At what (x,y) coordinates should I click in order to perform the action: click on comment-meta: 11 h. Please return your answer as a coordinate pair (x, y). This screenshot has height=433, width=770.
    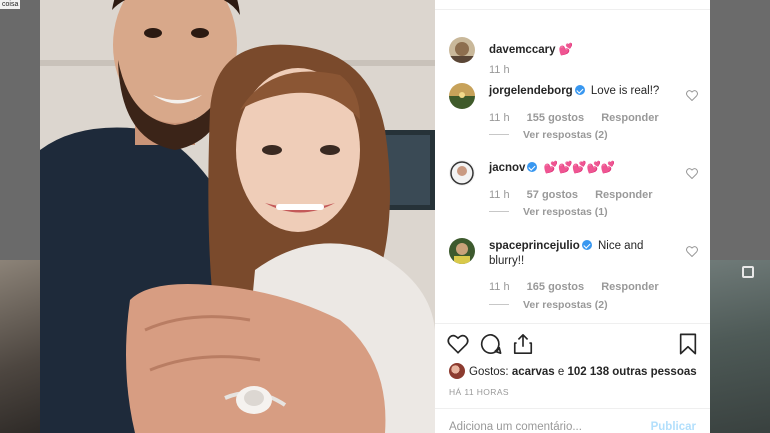
    Looking at the image, I should click on (506, 70).